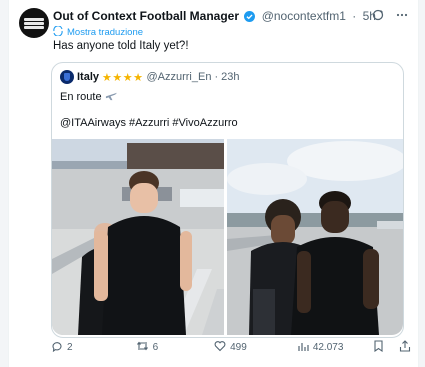 This screenshot has height=367, width=425. I want to click on more-options-icon, so click(402, 17).